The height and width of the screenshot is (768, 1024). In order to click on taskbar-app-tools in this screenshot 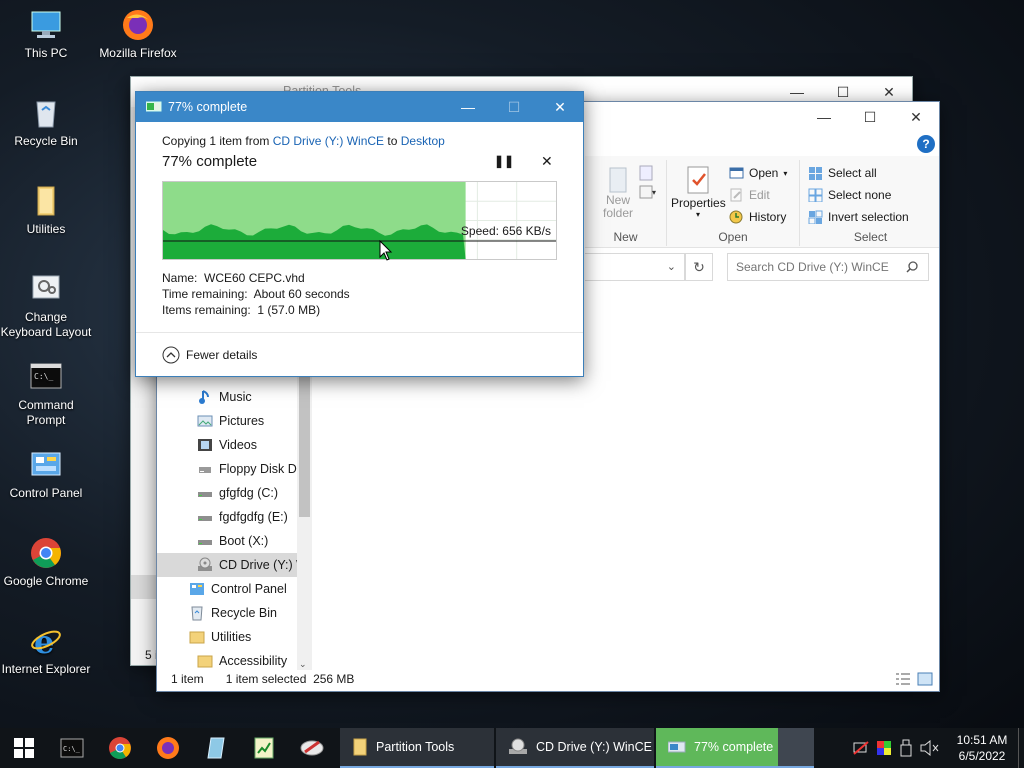, I will do `click(312, 748)`.